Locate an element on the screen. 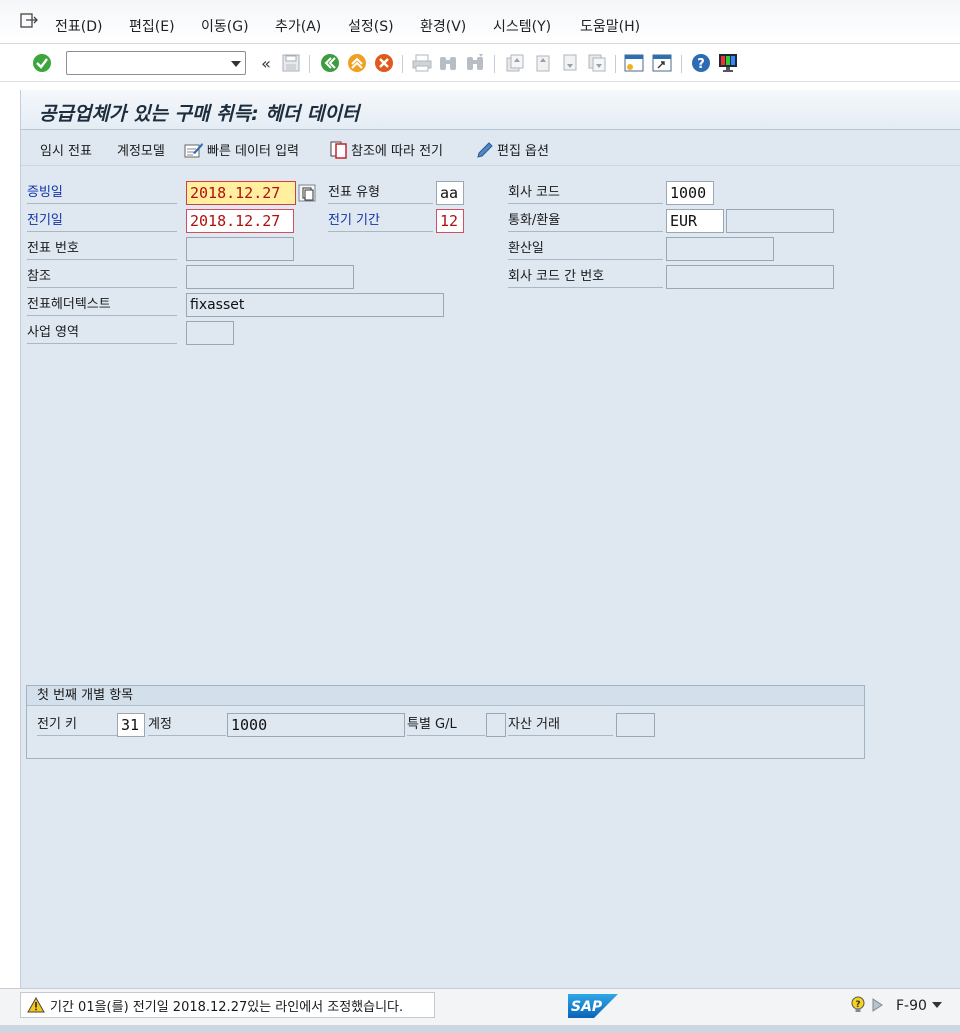 This screenshot has height=1033, width=960. status-message: 기간 01을(를) 전기일 2018.12.27있는 라인에서 조정했습니다. is located at coordinates (227, 1005).